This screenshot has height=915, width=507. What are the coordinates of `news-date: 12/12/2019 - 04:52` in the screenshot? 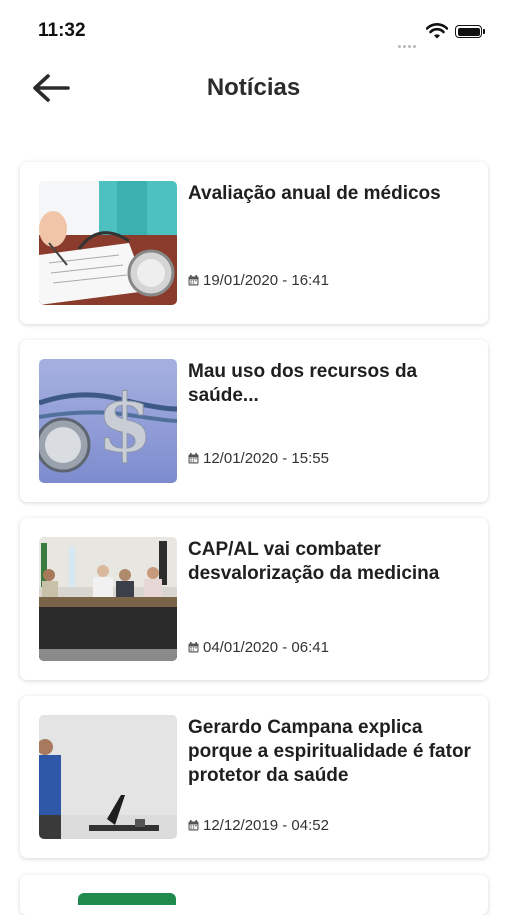 It's located at (258, 825).